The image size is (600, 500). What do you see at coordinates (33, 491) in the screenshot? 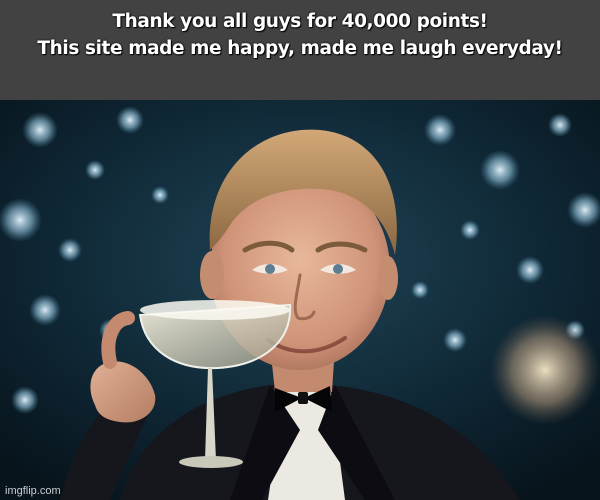
I see `imgflip-watermark: imgflip.com` at bounding box center [33, 491].